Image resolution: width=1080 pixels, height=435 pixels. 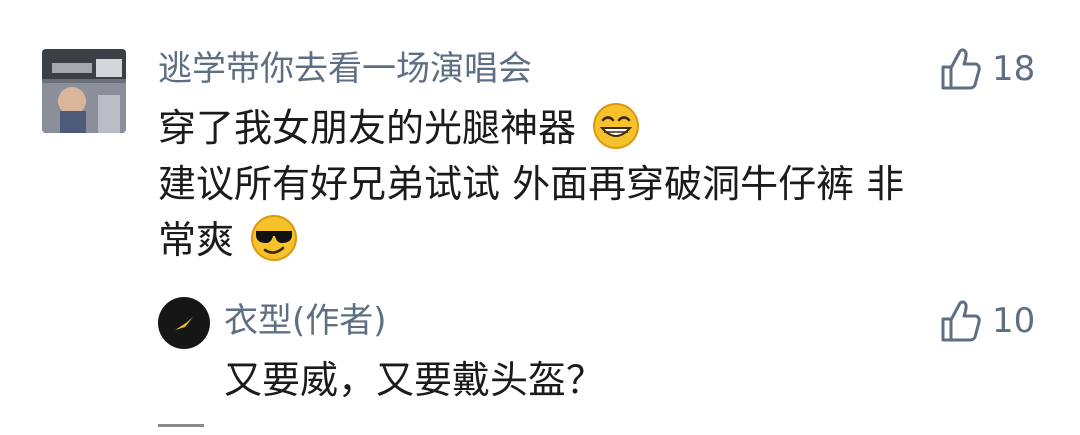 I want to click on like-count: 10, so click(x=1014, y=321).